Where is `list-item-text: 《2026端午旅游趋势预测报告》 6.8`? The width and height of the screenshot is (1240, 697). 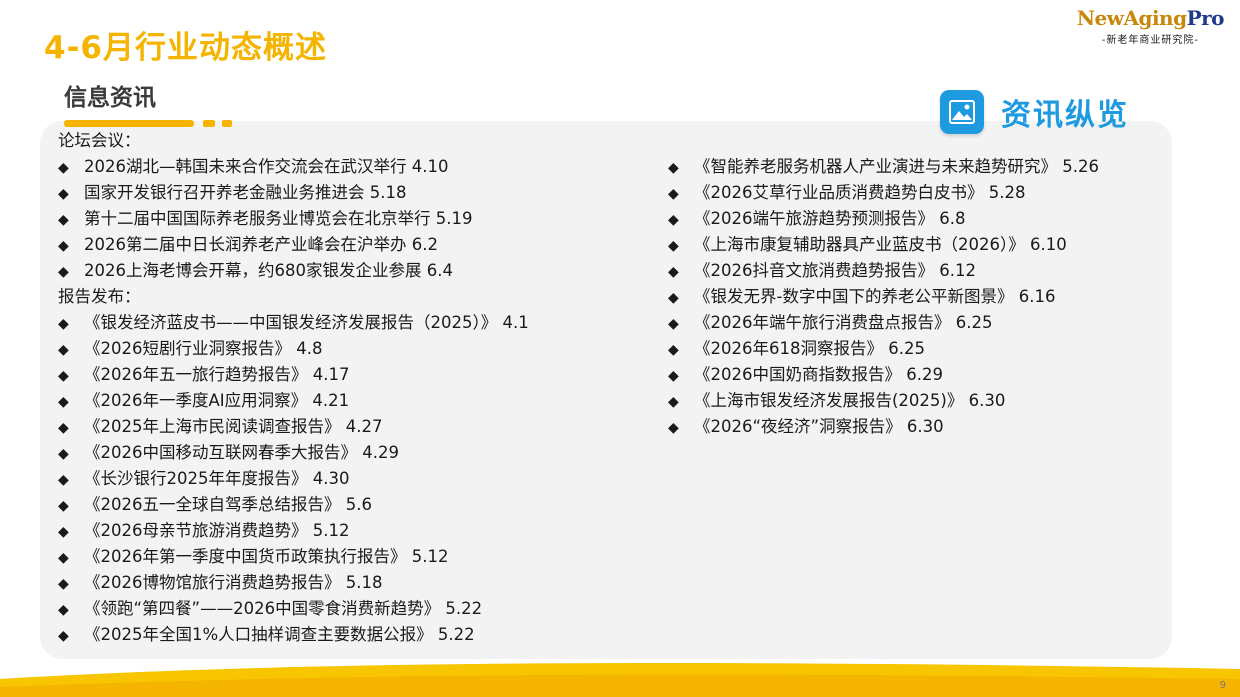 list-item-text: 《2026端午旅游趋势预测报告》 6.8 is located at coordinates (830, 218).